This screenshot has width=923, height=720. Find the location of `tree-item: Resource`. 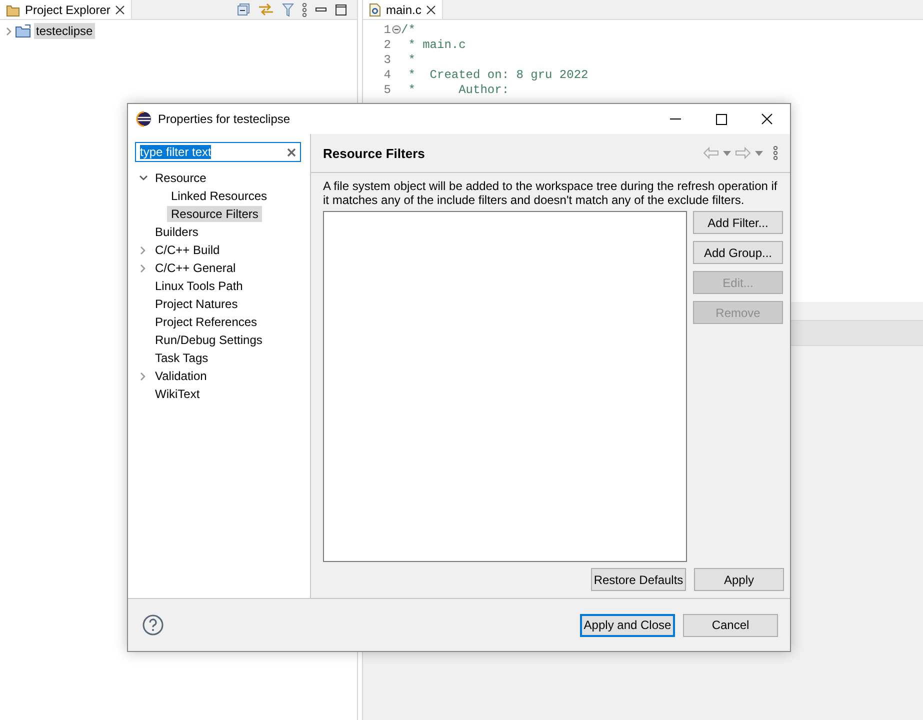

tree-item: Resource is located at coordinates (180, 178).